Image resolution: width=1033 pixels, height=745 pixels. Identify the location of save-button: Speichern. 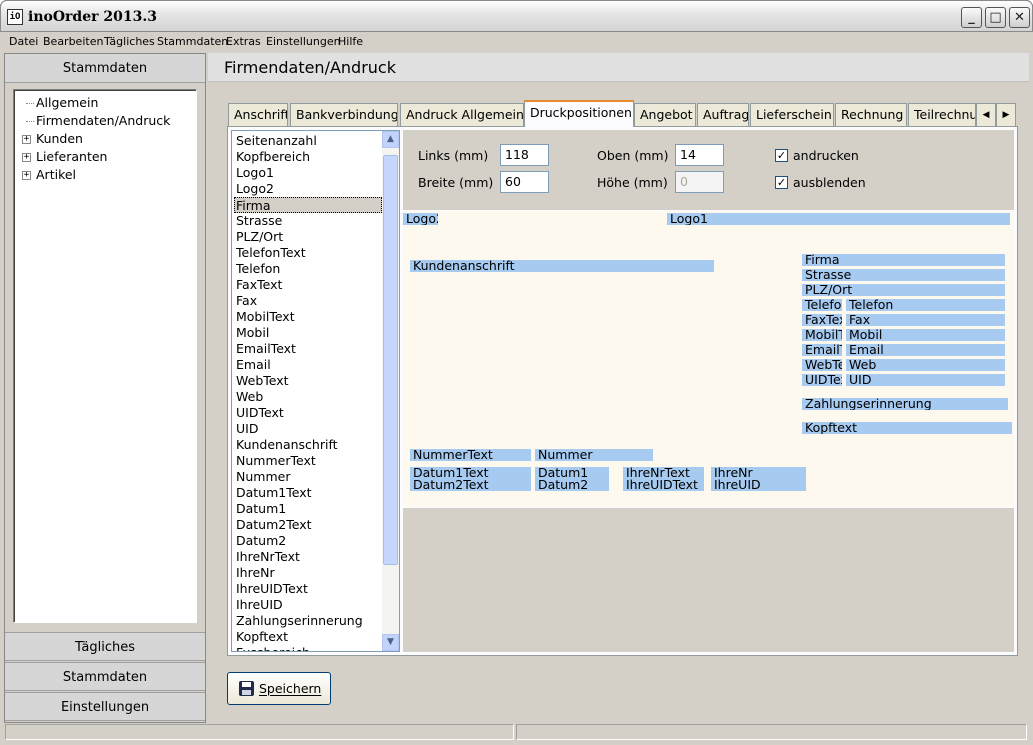
(279, 688).